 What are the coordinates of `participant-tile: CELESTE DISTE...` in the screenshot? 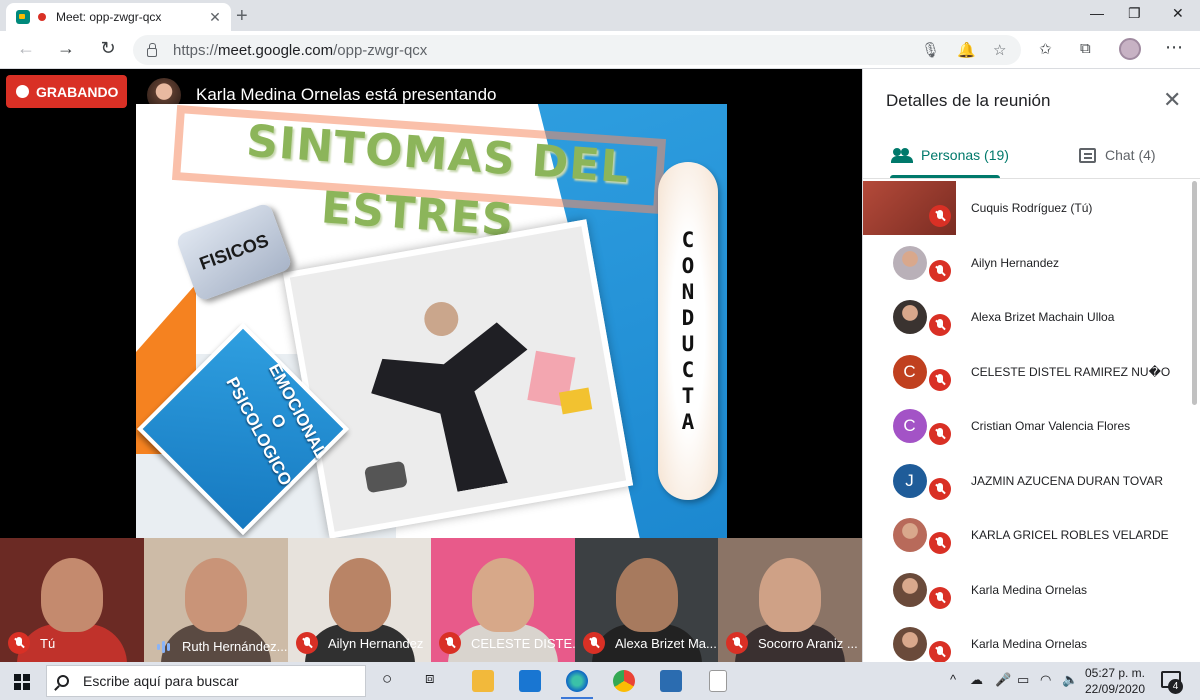 It's located at (503, 600).